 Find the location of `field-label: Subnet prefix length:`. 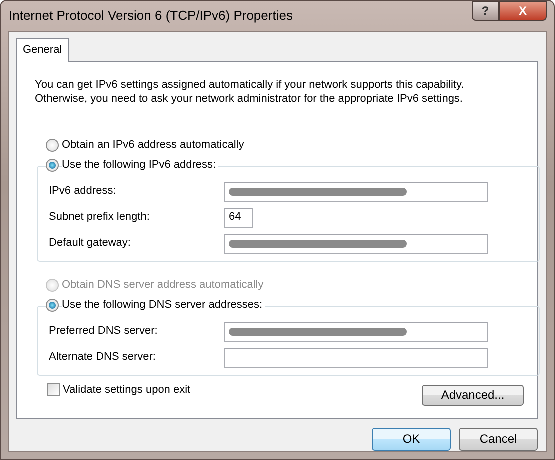

field-label: Subnet prefix length: is located at coordinates (100, 218).